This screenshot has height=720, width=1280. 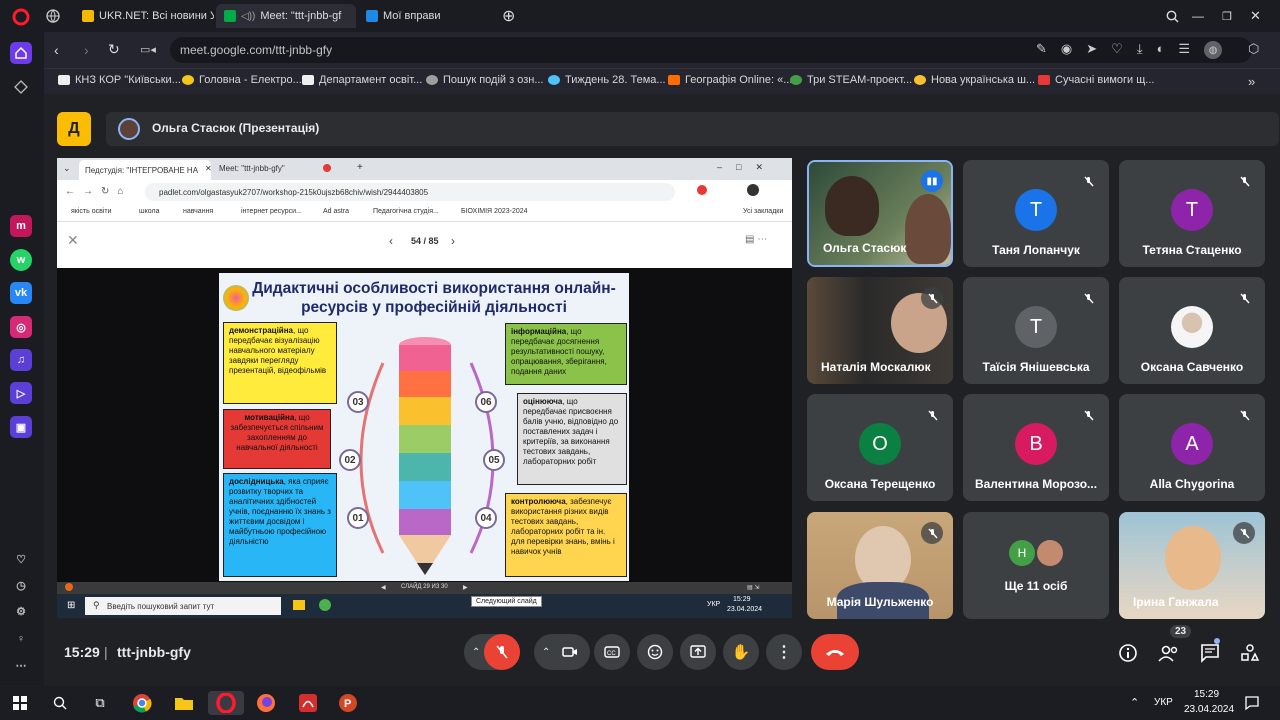 What do you see at coordinates (21, 17) in the screenshot?
I see `opera-logo-icon` at bounding box center [21, 17].